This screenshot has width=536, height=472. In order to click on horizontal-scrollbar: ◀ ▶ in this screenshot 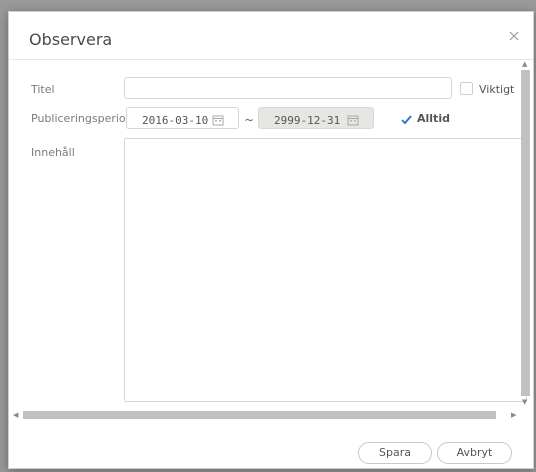, I will do `click(266, 415)`.